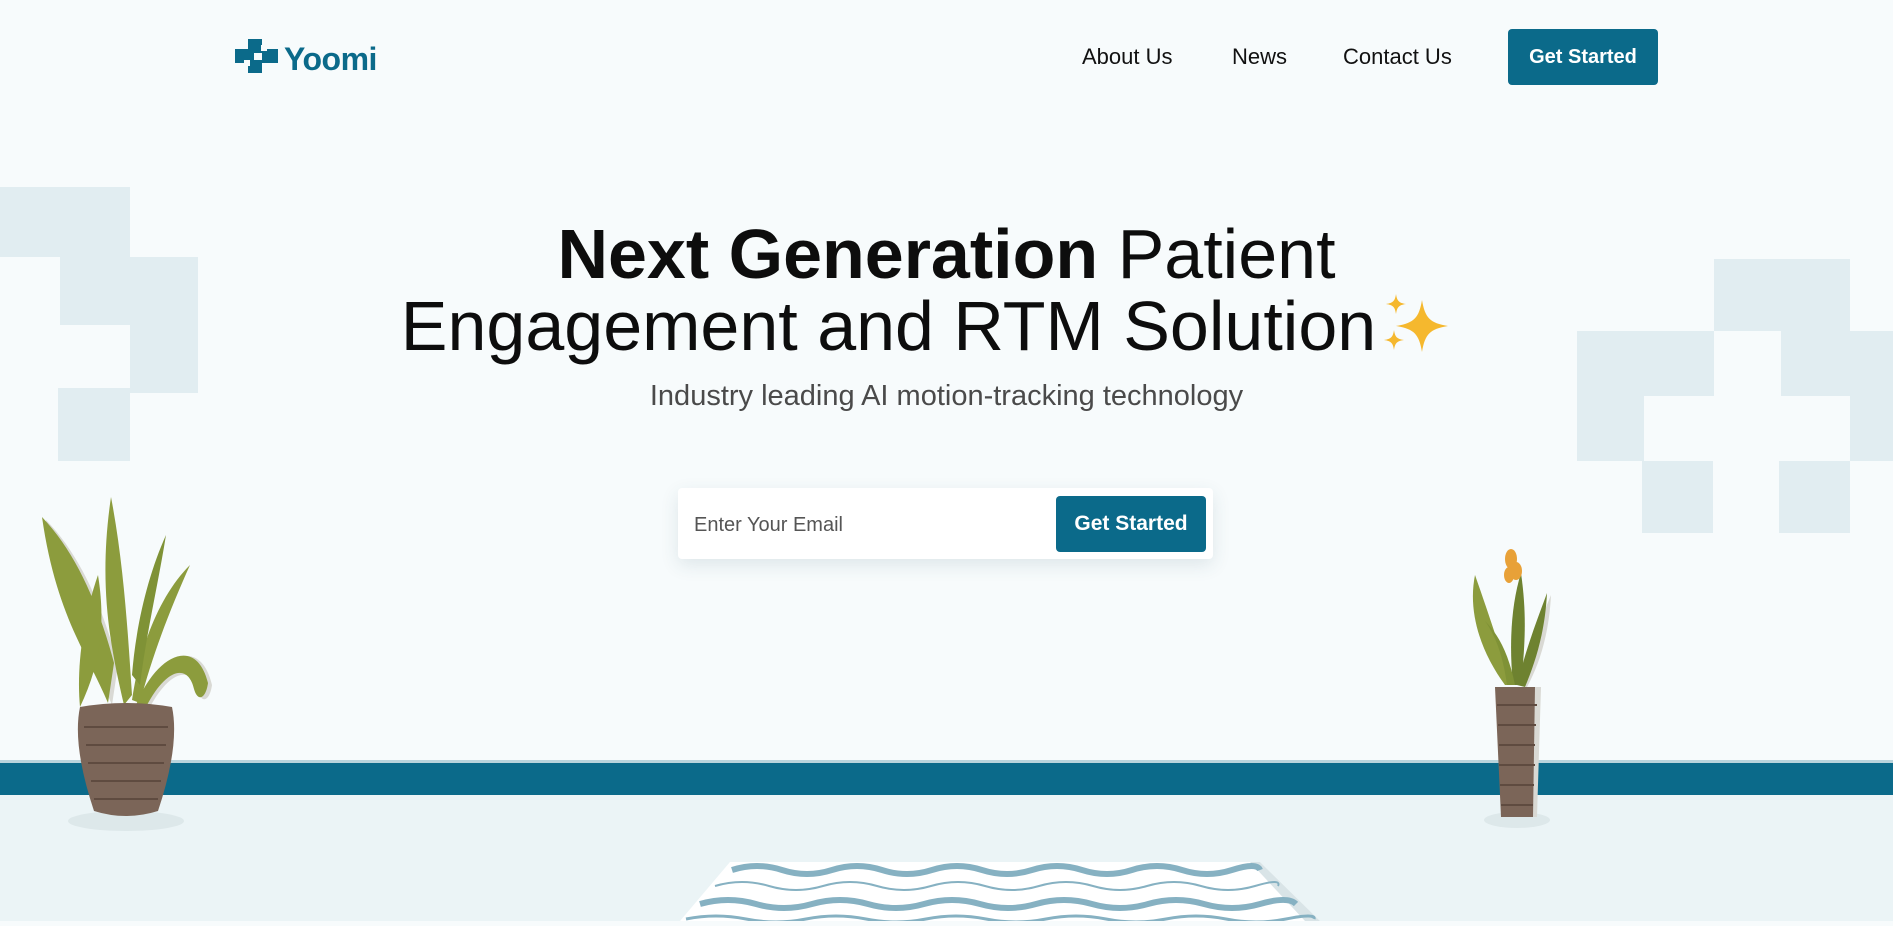  What do you see at coordinates (828, 254) in the screenshot?
I see `hero-title-bold: Next Generation` at bounding box center [828, 254].